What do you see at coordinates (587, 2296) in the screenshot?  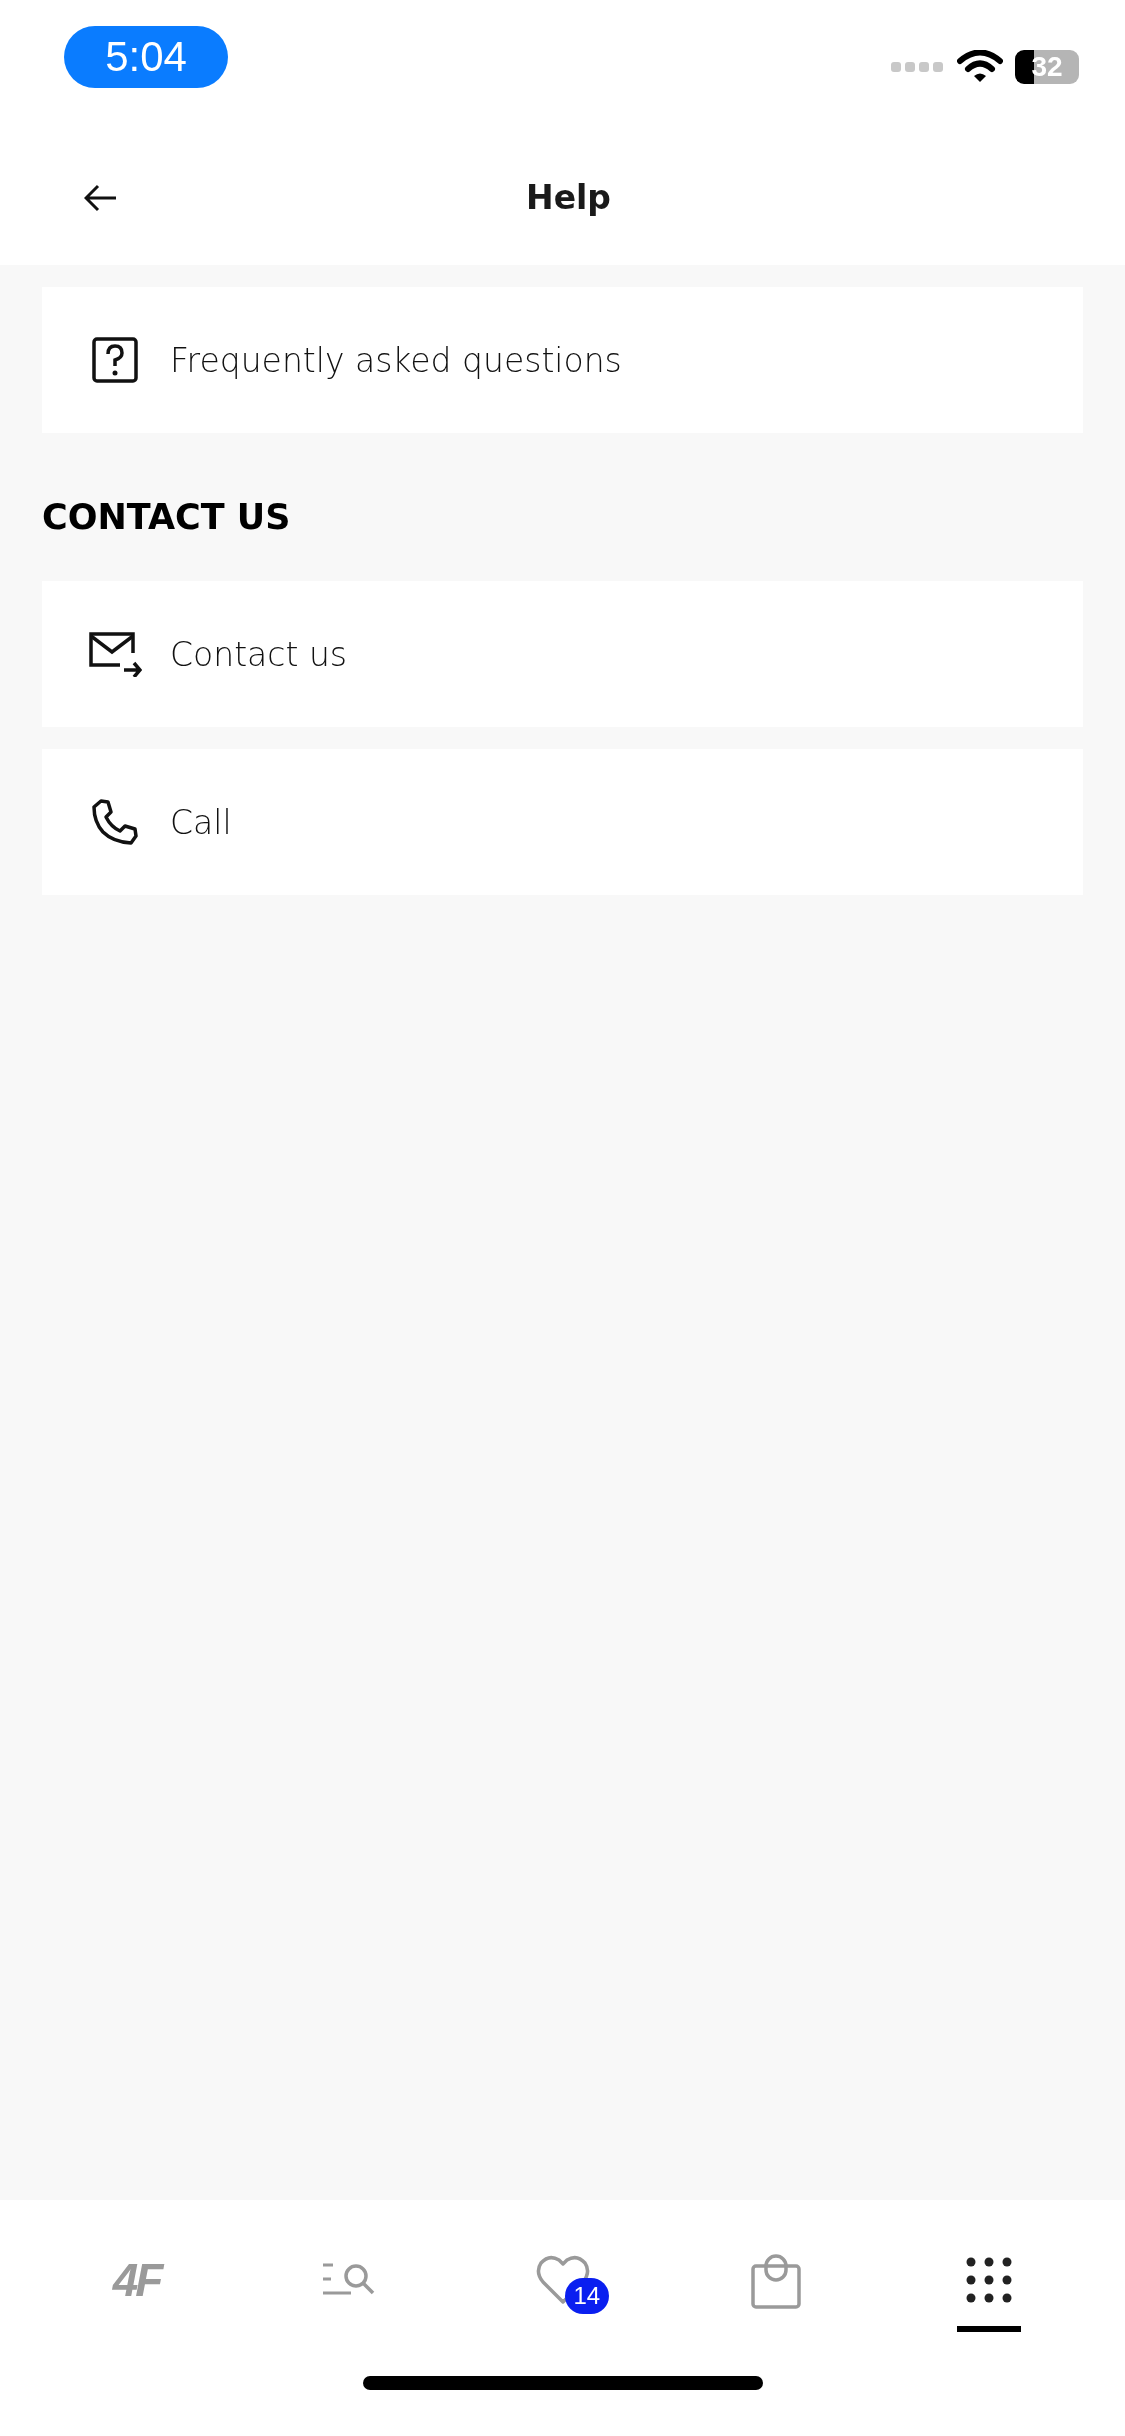 I see `count-badge: 14` at bounding box center [587, 2296].